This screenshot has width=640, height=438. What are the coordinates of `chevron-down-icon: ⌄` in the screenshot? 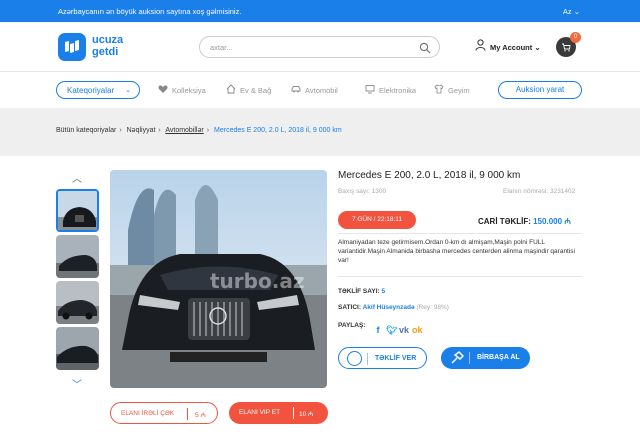 It's located at (128, 90).